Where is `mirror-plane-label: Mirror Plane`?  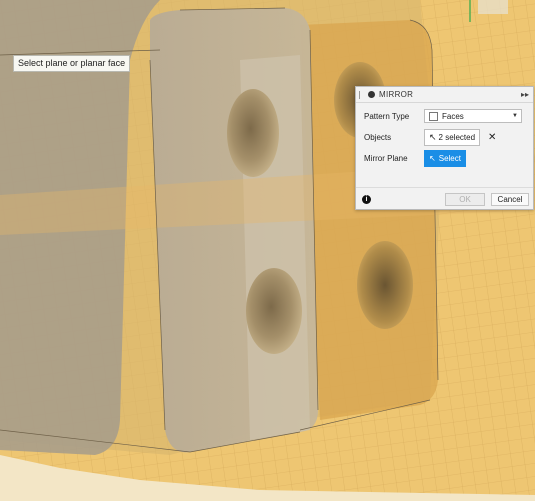
mirror-plane-label: Mirror Plane is located at coordinates (386, 158).